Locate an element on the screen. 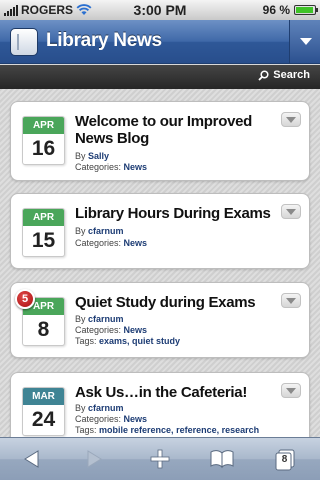 The height and width of the screenshot is (480, 320). bookmarks-button is located at coordinates (220, 459).